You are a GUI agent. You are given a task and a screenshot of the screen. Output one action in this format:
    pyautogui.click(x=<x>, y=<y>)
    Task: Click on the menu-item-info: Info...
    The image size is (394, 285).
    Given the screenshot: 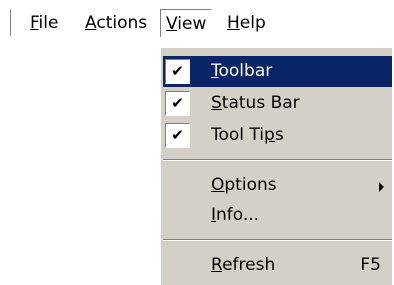 What is the action you would take?
    pyautogui.click(x=277, y=215)
    